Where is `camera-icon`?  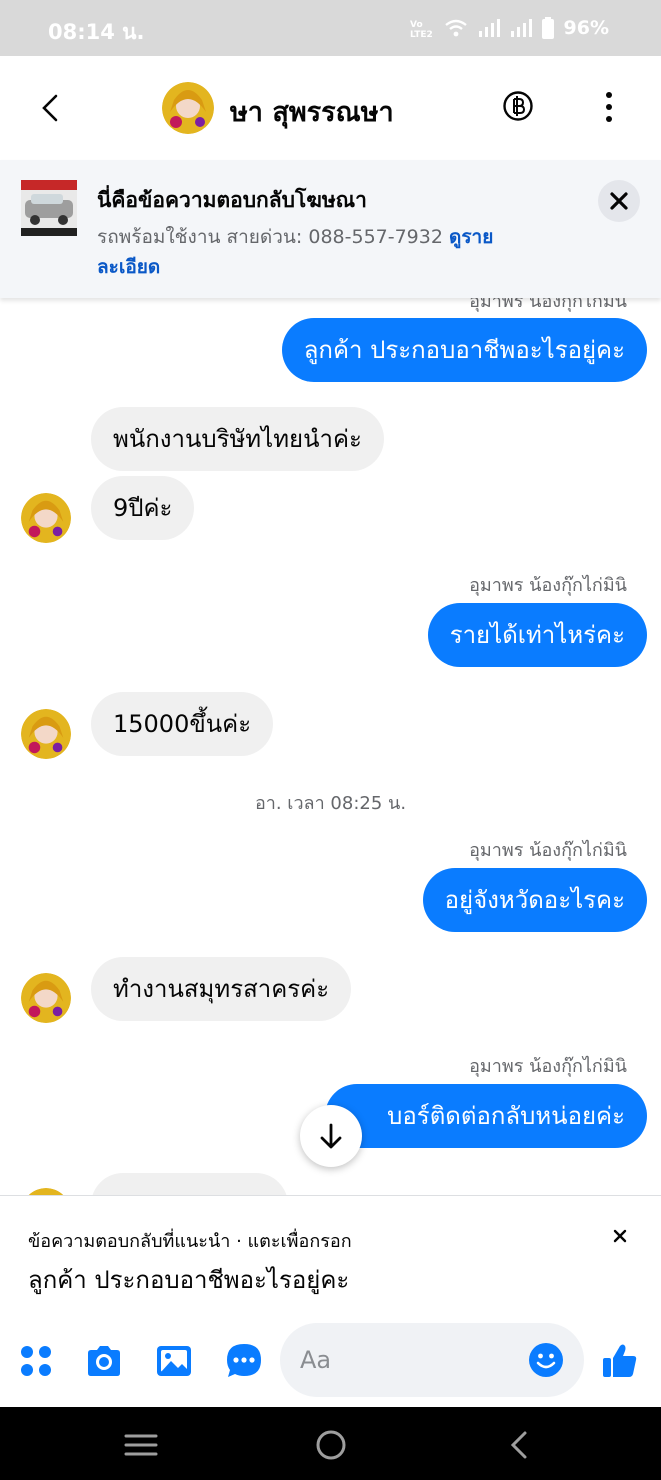
camera-icon is located at coordinates (104, 1361).